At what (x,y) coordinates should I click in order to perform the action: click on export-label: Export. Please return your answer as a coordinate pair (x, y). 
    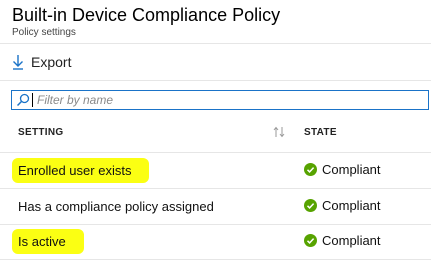
    Looking at the image, I should click on (51, 62).